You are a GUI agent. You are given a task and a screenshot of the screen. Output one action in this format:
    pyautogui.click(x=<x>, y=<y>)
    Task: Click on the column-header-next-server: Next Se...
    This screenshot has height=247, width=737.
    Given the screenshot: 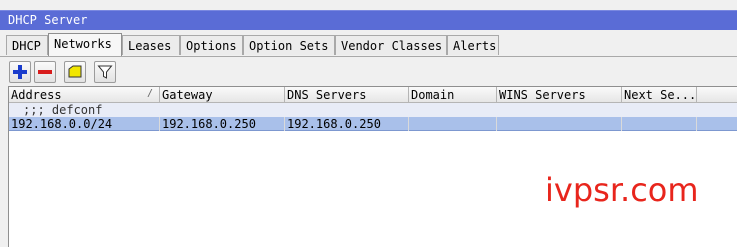 What is the action you would take?
    pyautogui.click(x=659, y=95)
    